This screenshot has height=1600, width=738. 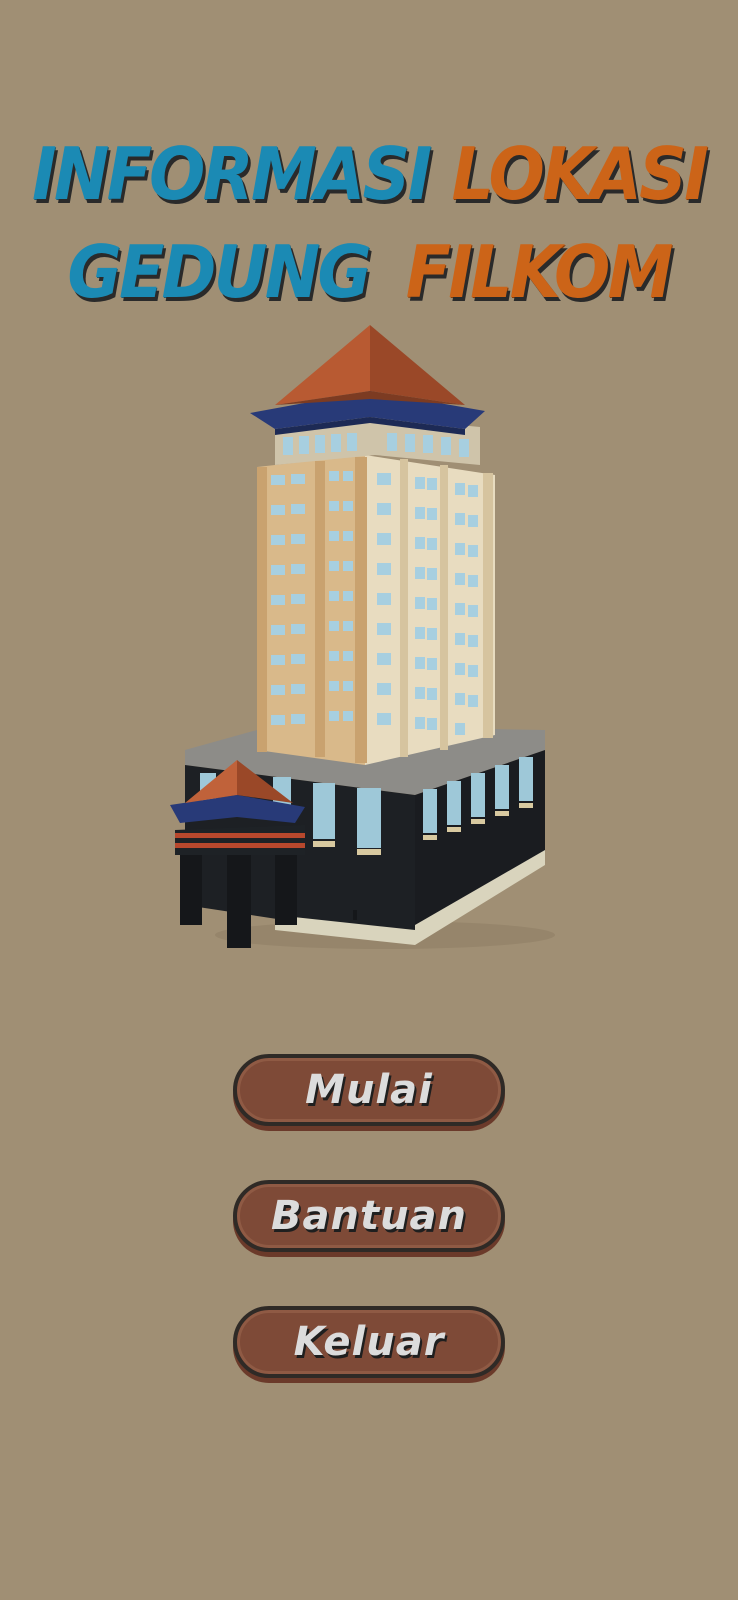 I want to click on exit-button-label: Keluar, so click(x=369, y=1342).